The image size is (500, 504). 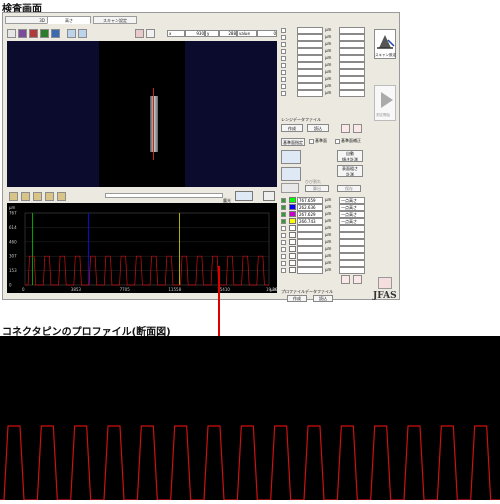 What do you see at coordinates (357, 279) in the screenshot?
I see `profile-delete-all-icon` at bounding box center [357, 279].